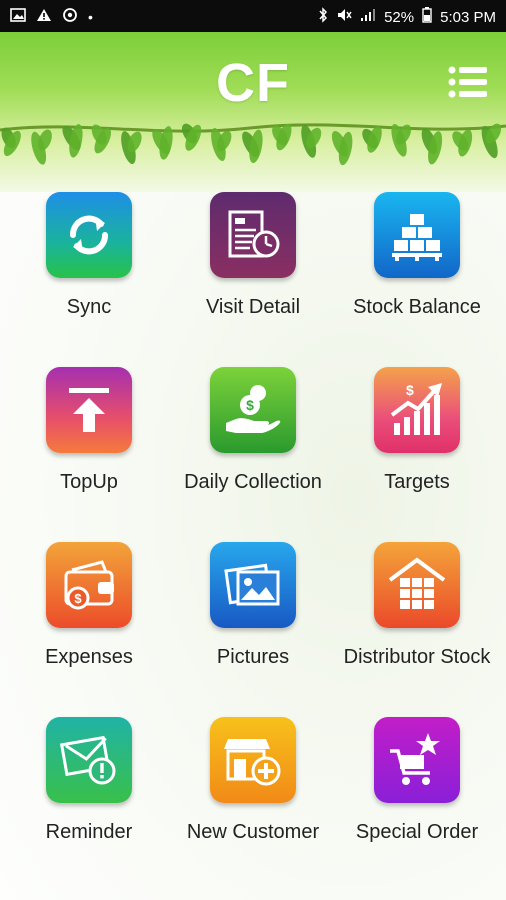 The width and height of the screenshot is (506, 900). What do you see at coordinates (344, 17) in the screenshot?
I see `mute-icon` at bounding box center [344, 17].